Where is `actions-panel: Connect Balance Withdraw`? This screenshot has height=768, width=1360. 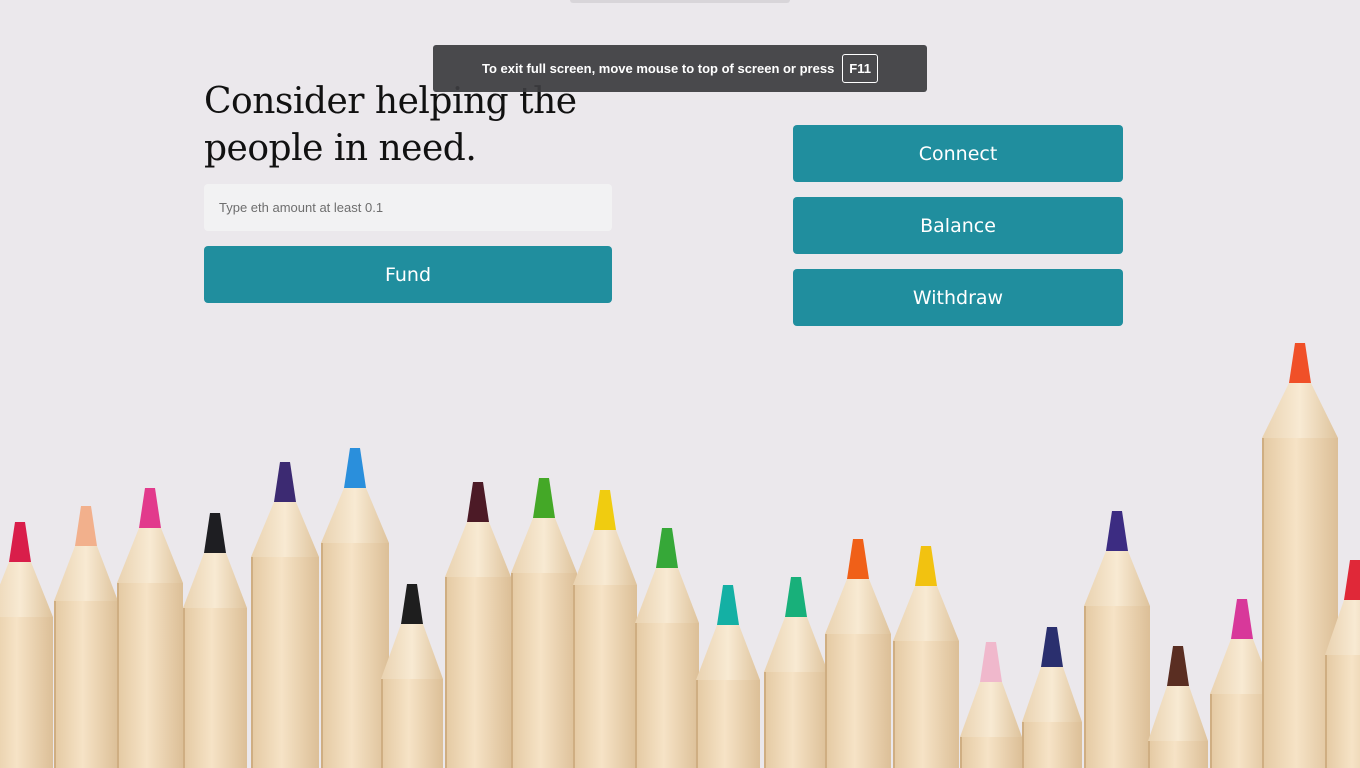
actions-panel: Connect Balance Withdraw is located at coordinates (958, 233).